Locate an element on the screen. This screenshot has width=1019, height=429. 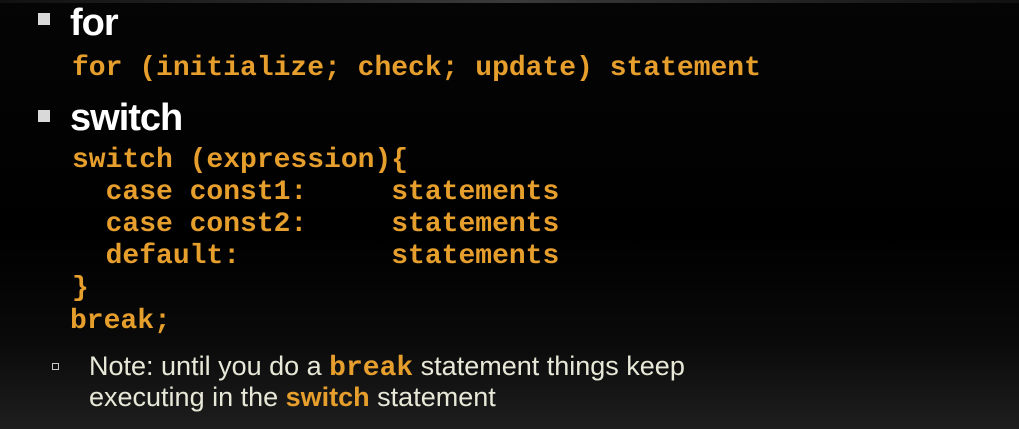
code-line-close-brace: } is located at coordinates (80, 288).